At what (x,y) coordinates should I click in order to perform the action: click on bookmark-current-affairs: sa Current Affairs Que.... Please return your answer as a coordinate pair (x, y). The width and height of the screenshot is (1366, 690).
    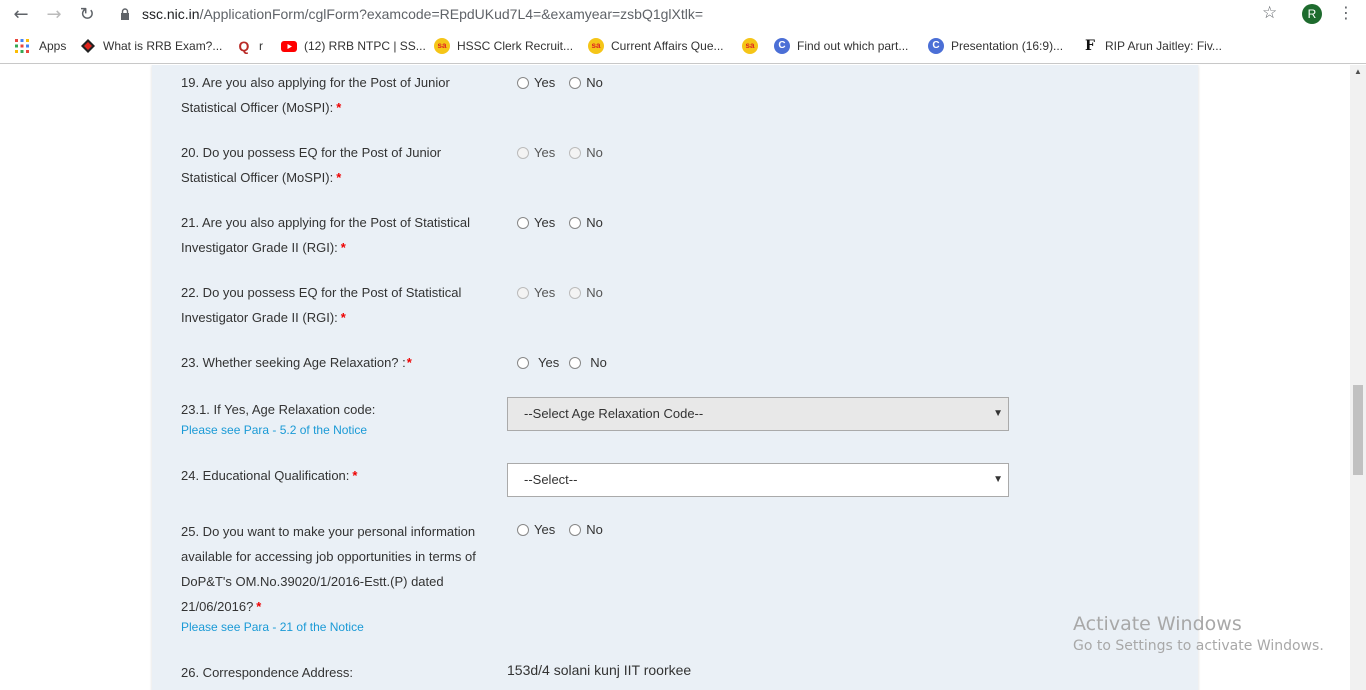
    Looking at the image, I should click on (656, 46).